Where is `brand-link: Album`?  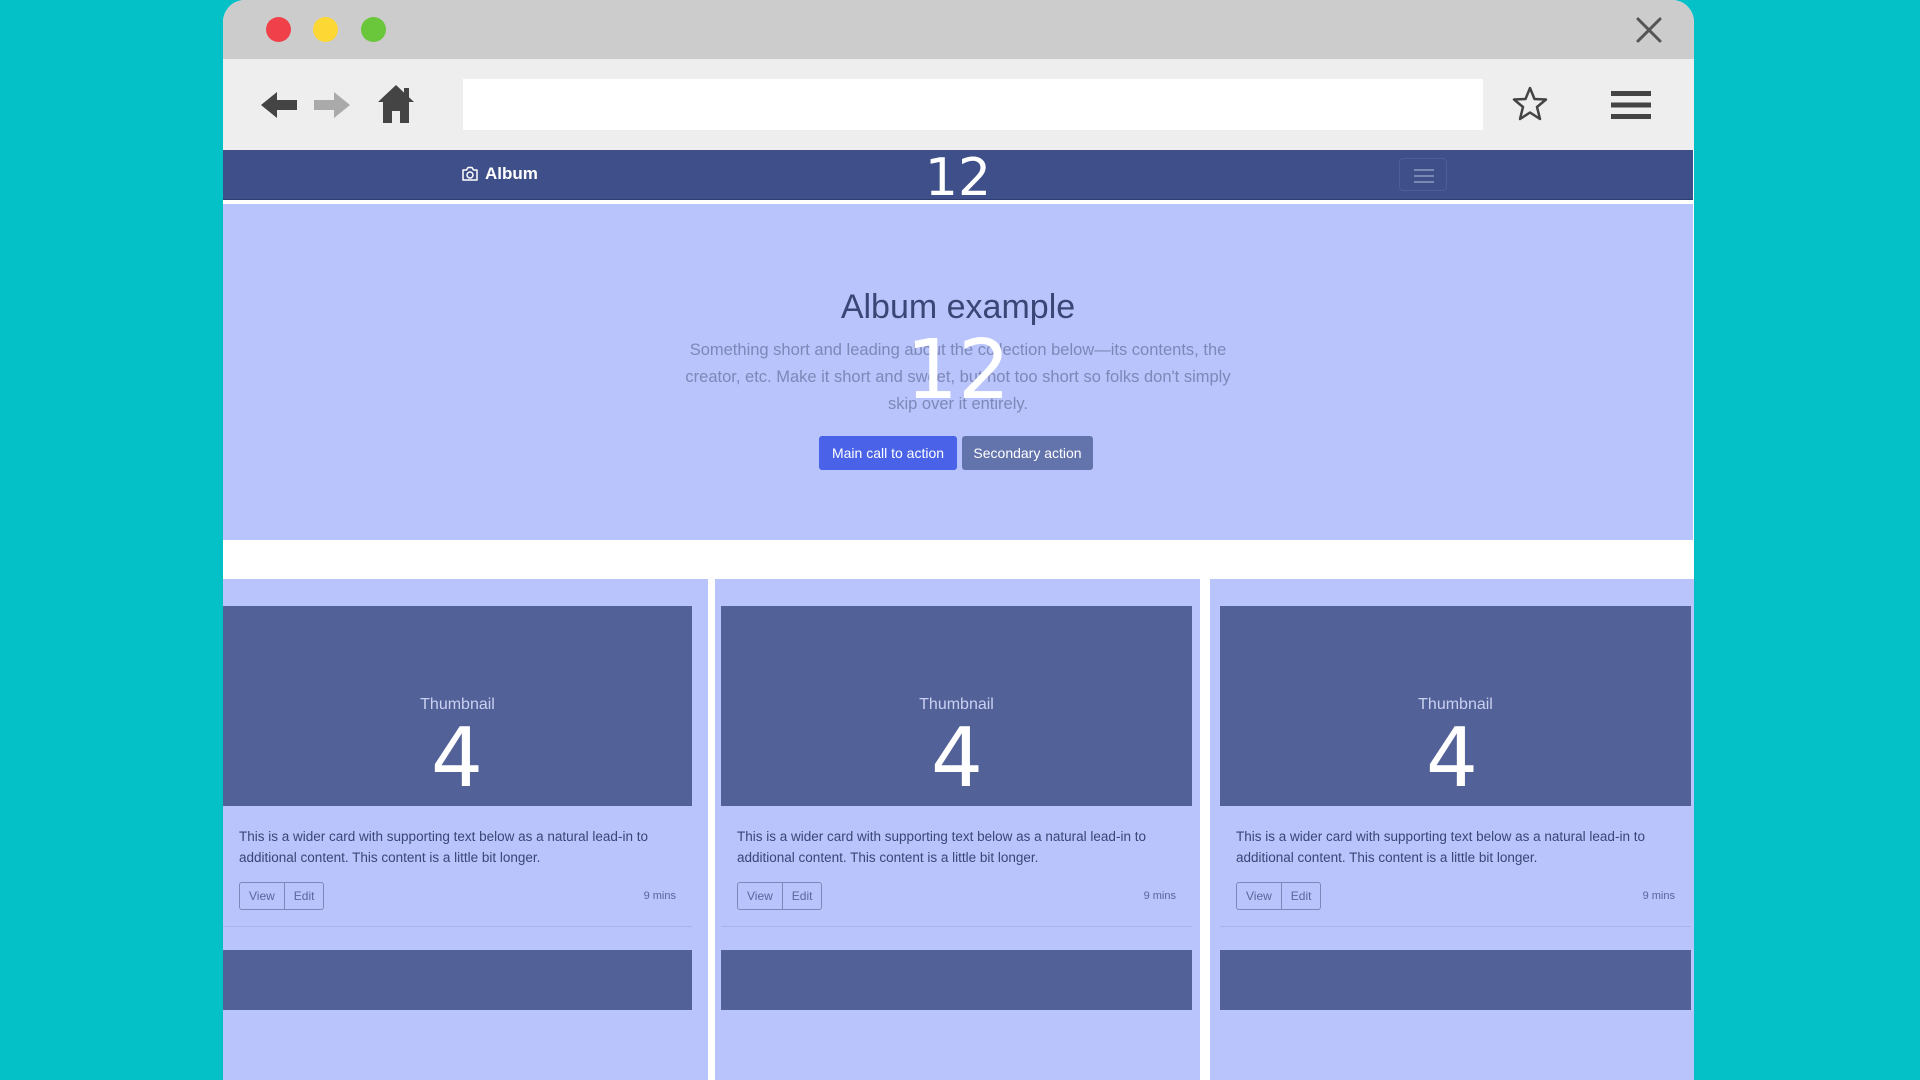 brand-link: Album is located at coordinates (499, 174).